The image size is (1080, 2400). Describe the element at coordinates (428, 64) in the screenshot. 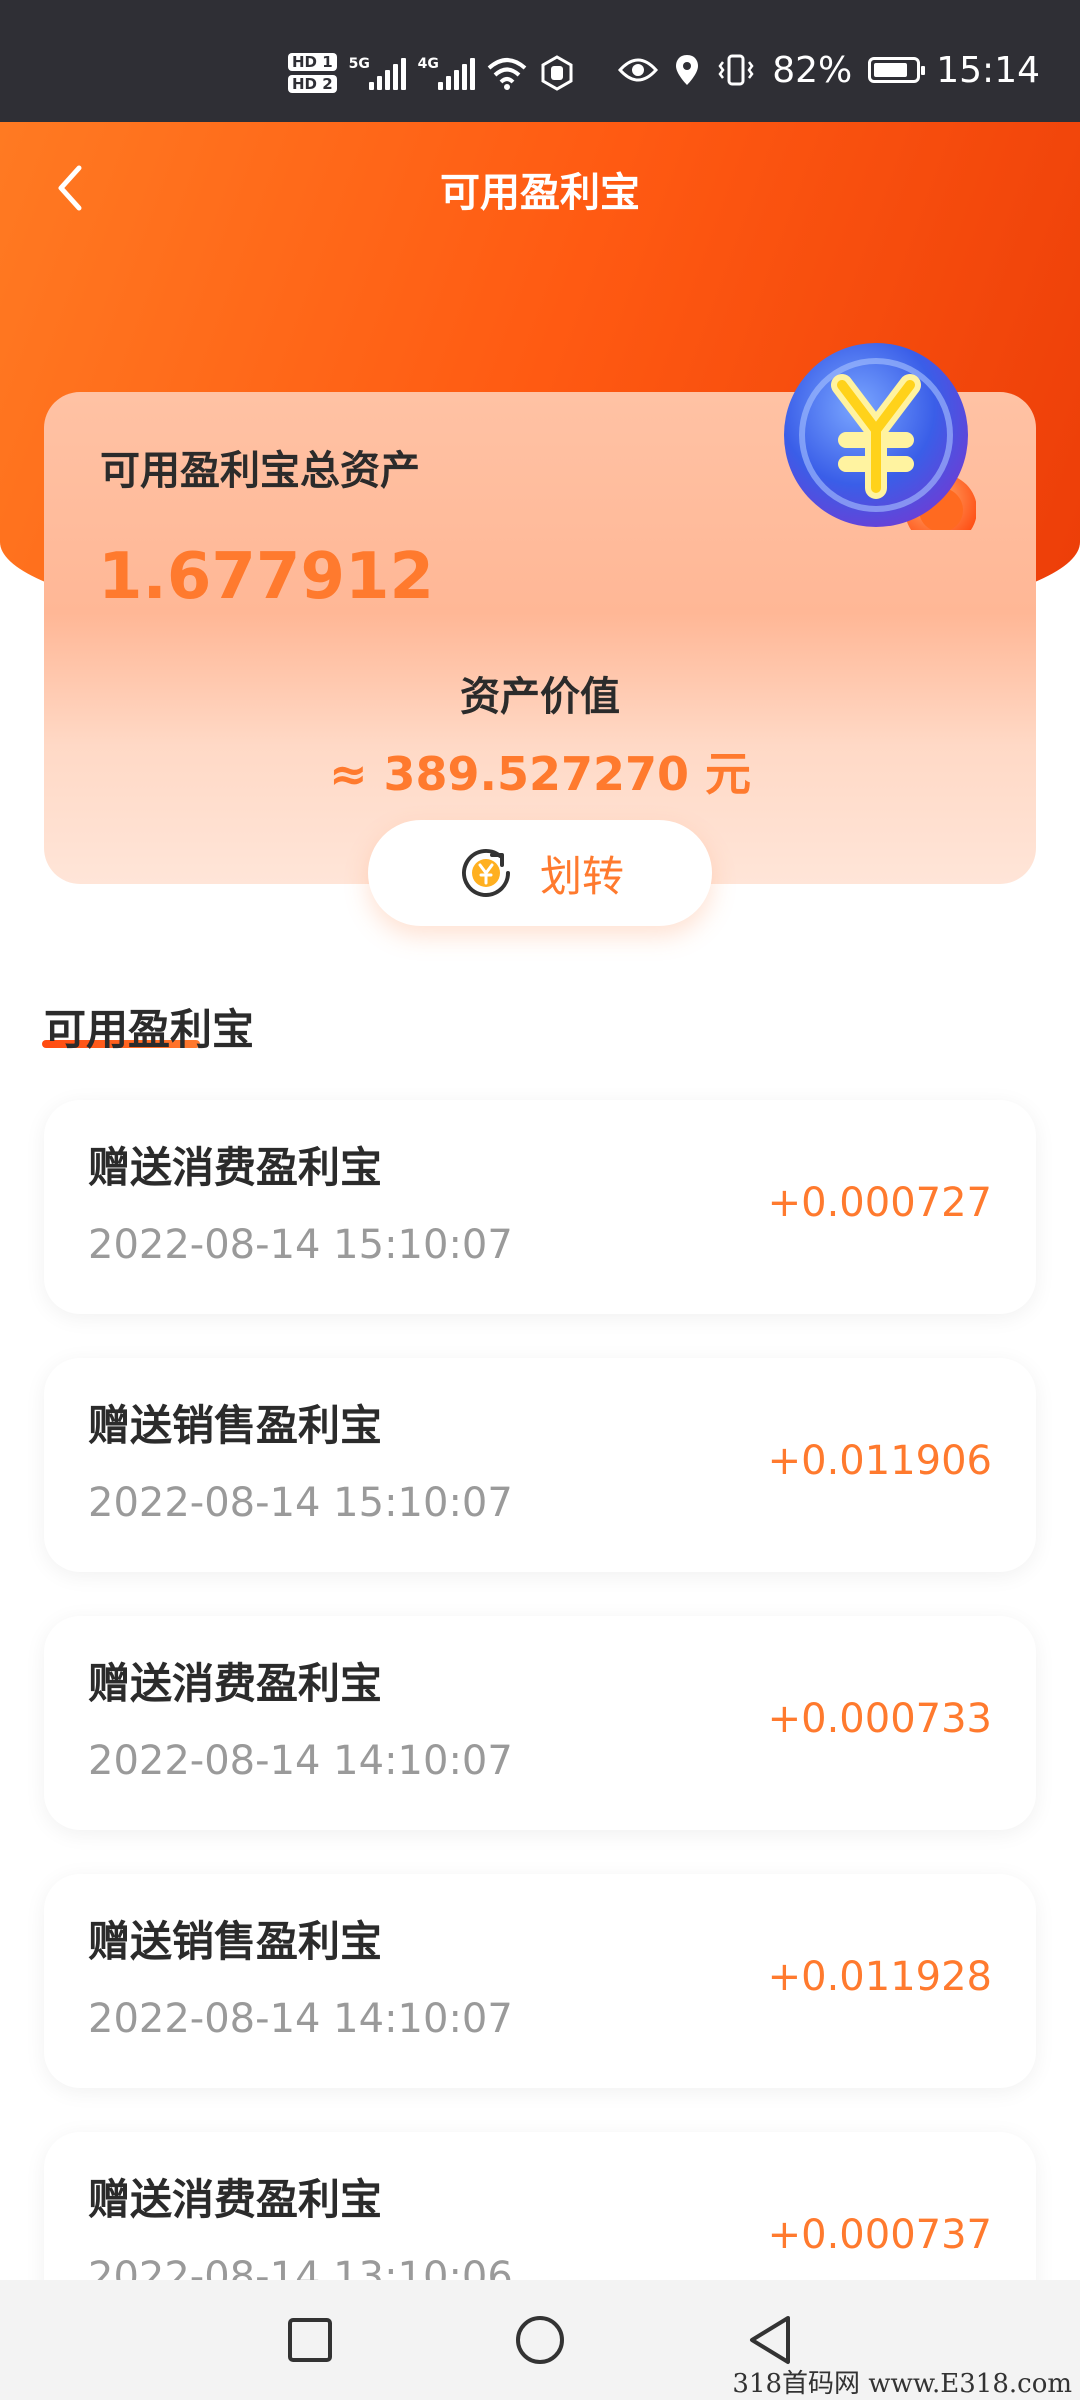

I see `net2-label: 4G` at that location.